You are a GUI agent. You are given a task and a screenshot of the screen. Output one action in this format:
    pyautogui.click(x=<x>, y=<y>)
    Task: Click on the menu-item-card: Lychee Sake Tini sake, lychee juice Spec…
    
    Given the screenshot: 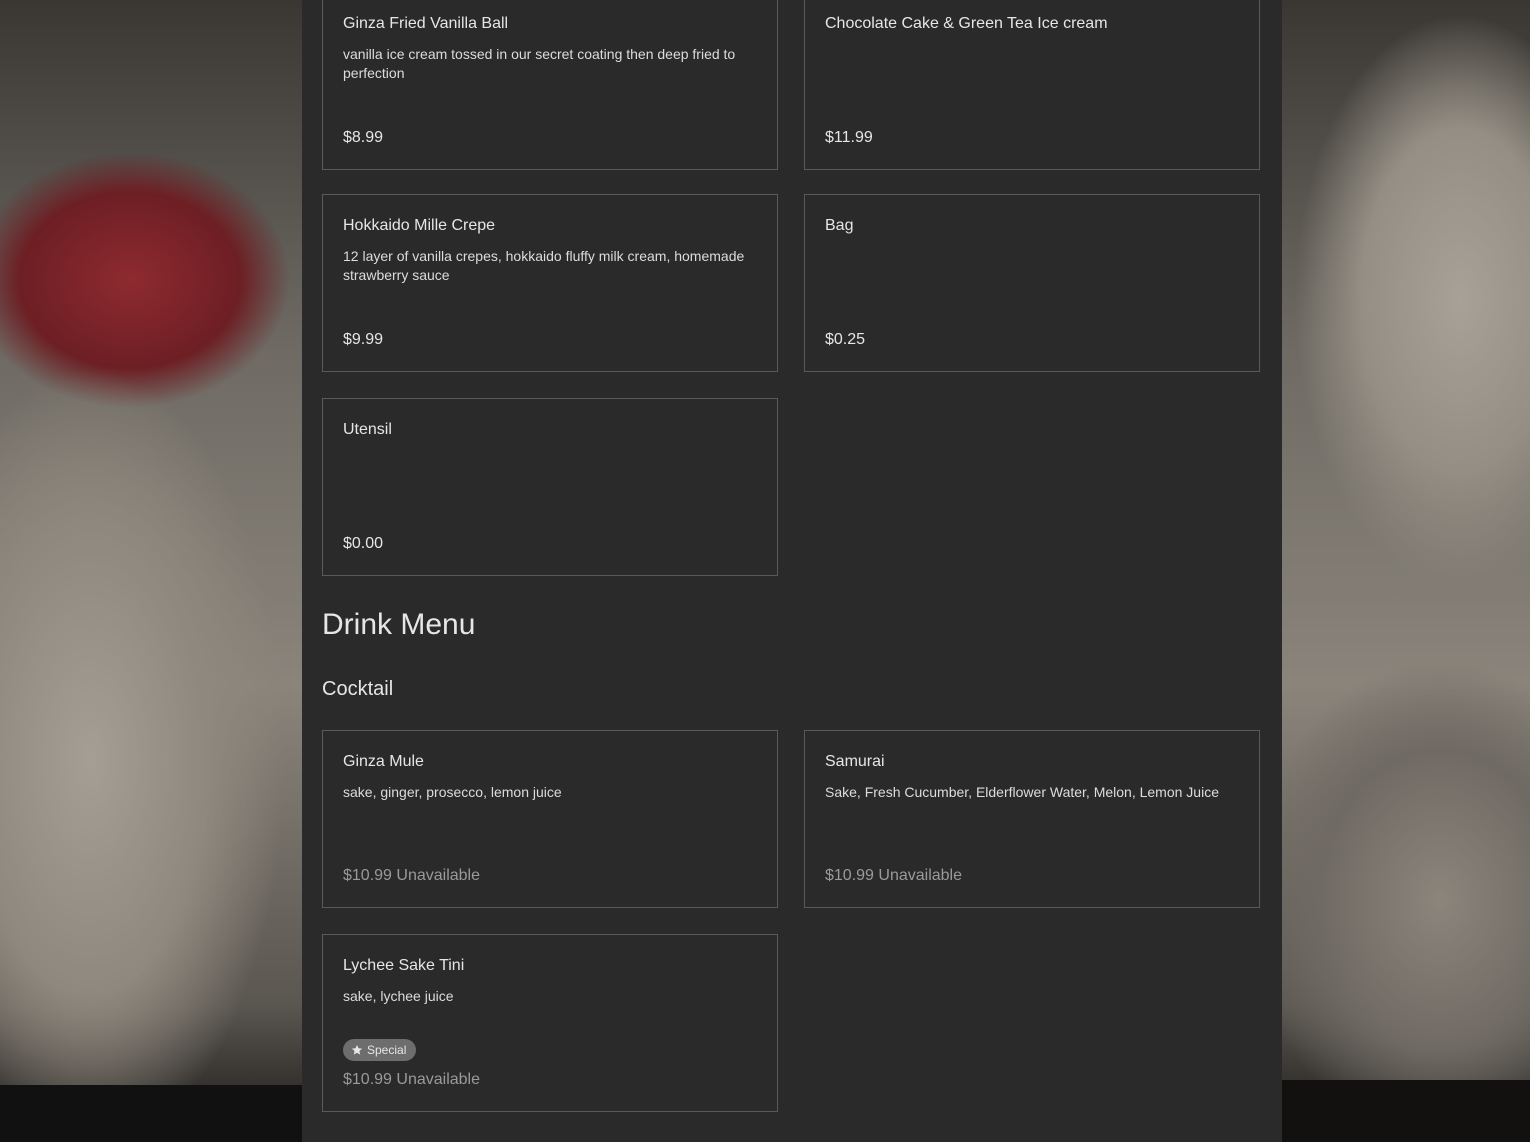 What is the action you would take?
    pyautogui.click(x=550, y=1023)
    